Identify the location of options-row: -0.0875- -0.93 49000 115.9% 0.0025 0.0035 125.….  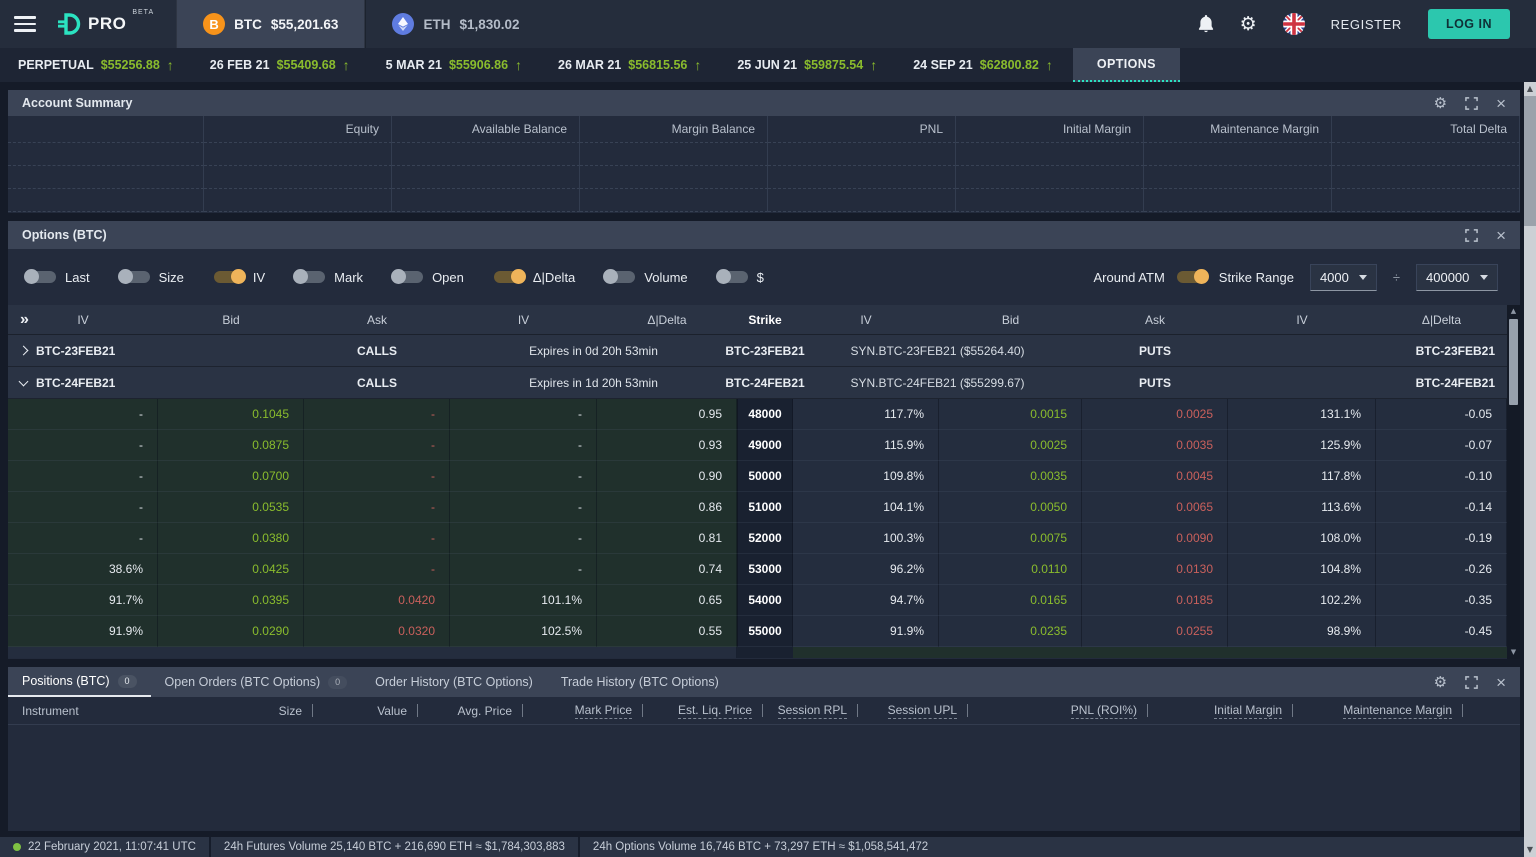
(757, 445).